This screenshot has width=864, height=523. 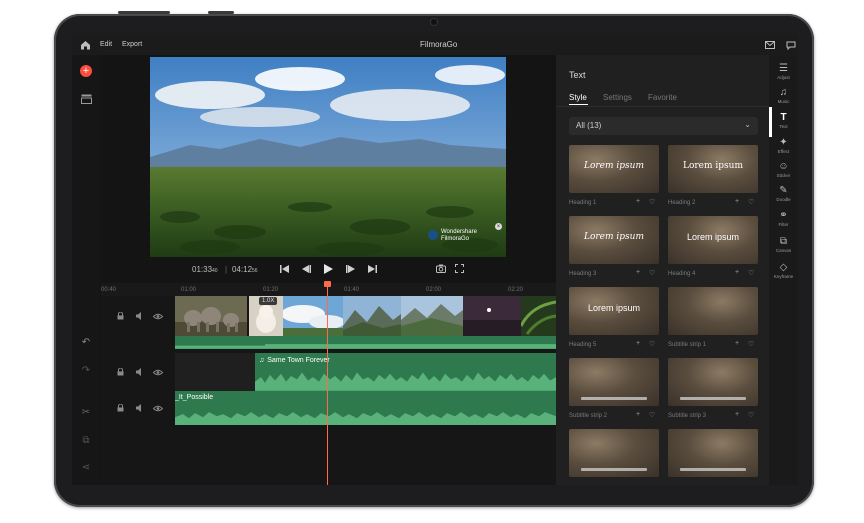 I want to click on wondershare-logo-icon, so click(x=433, y=235).